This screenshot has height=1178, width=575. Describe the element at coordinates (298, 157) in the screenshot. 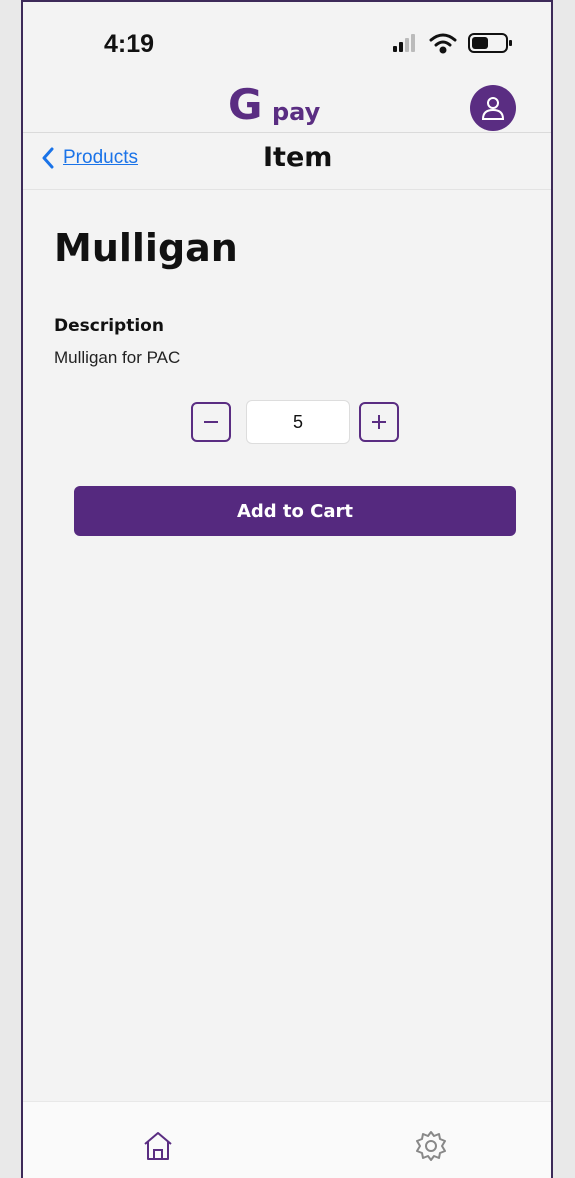

I see `page-title: Item` at that location.